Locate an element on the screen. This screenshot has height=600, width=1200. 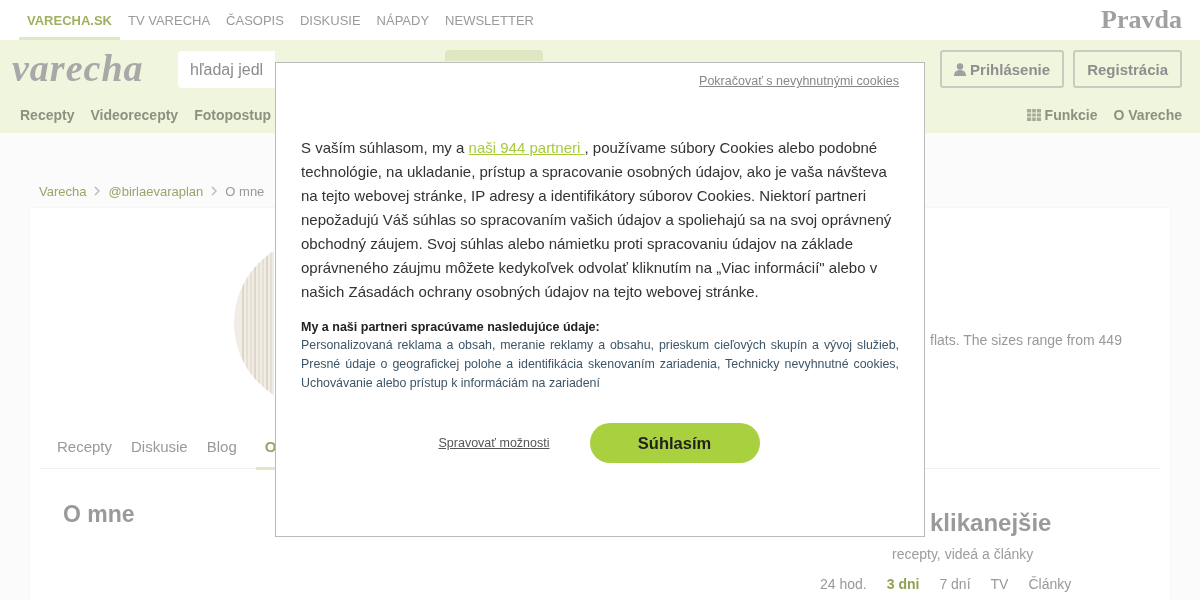
section-title: klikanejšie is located at coordinates (991, 523).